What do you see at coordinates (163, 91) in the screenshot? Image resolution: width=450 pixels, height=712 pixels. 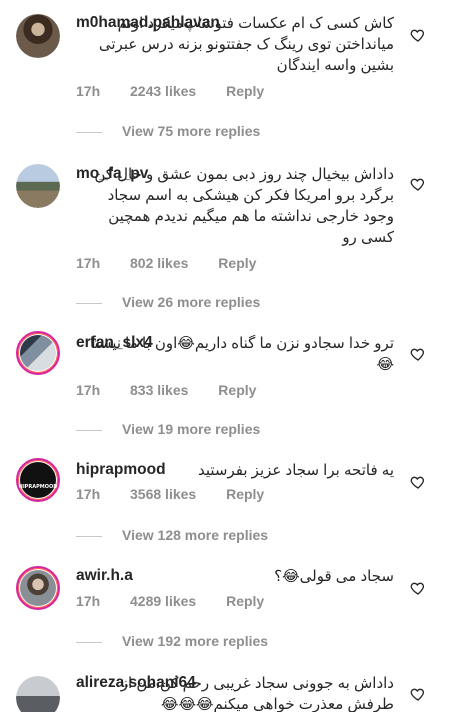 I see `comment-likes: 2243 likes` at bounding box center [163, 91].